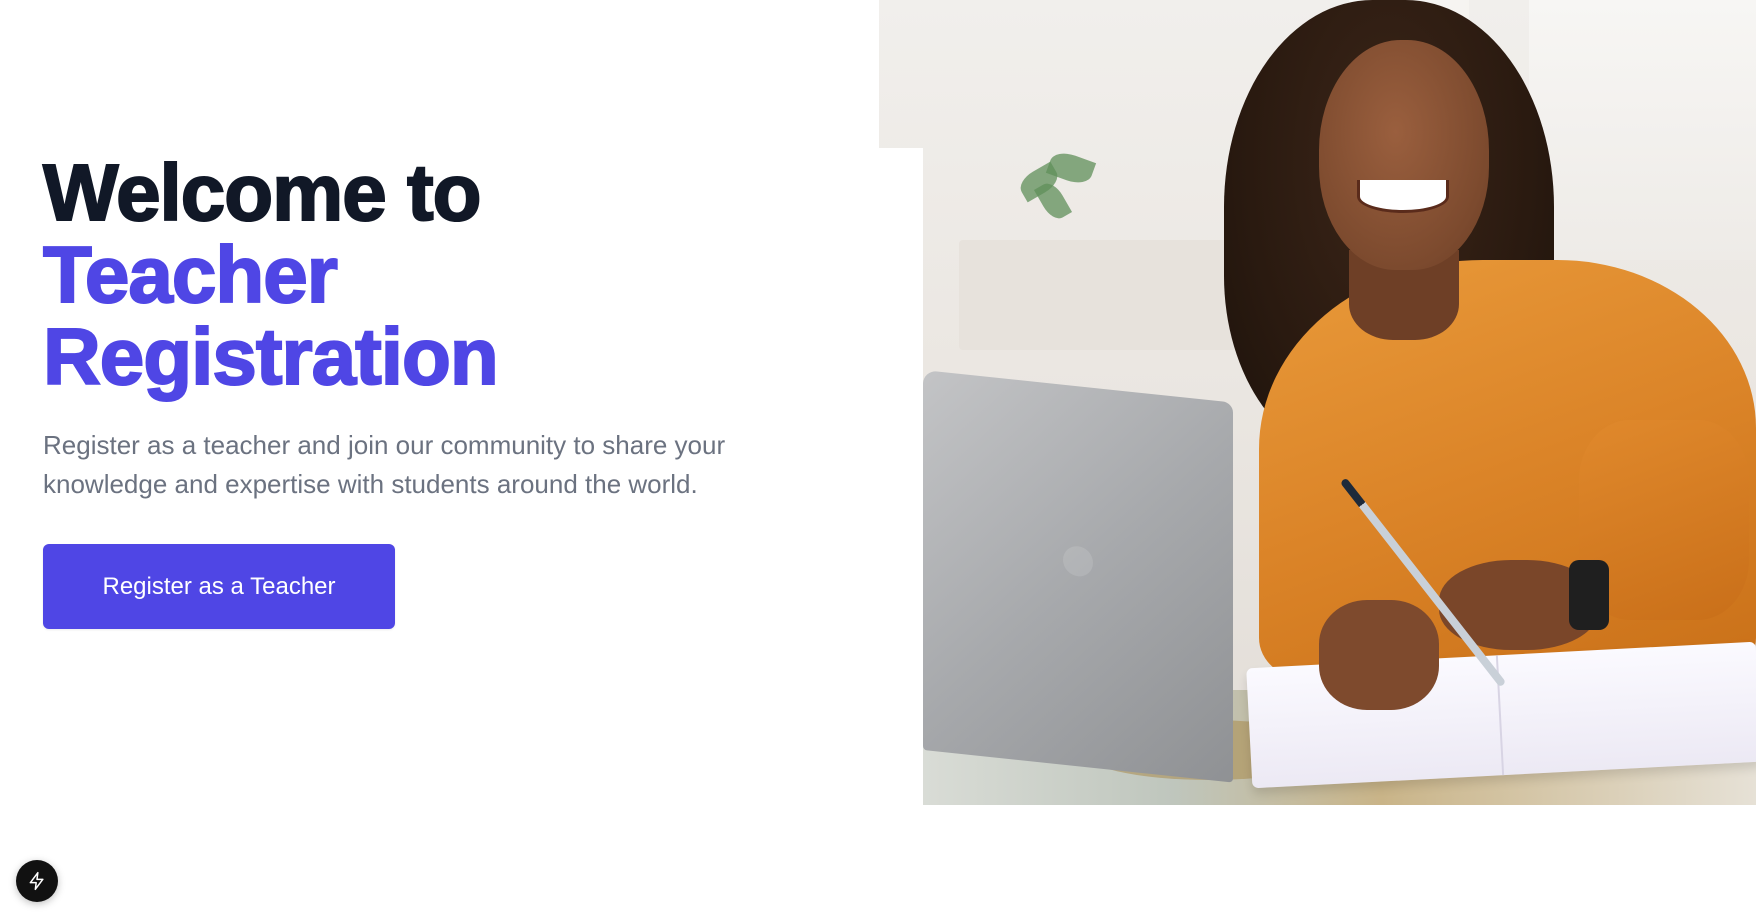 The width and height of the screenshot is (1756, 923). What do you see at coordinates (219, 586) in the screenshot?
I see `register-as-teacher-button: Register as a Teacher` at bounding box center [219, 586].